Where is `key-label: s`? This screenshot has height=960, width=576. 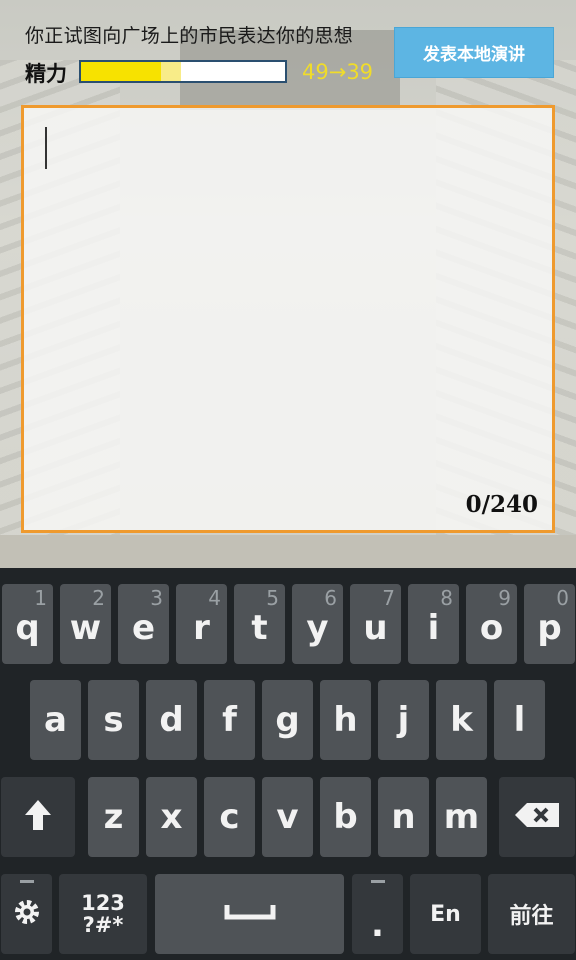
key-label: s is located at coordinates (113, 720).